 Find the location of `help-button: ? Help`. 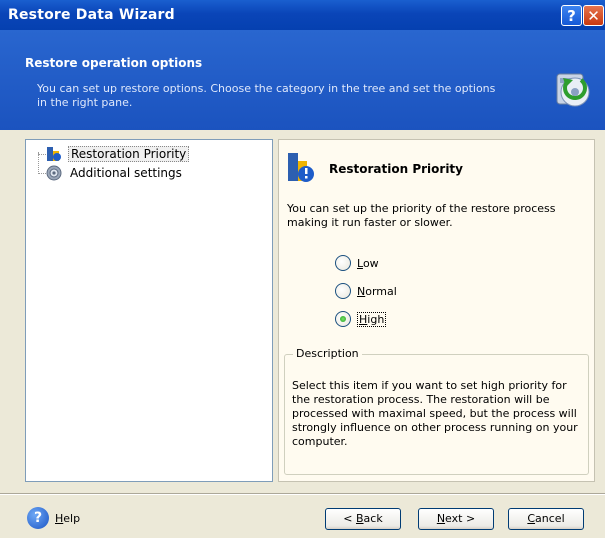

help-button: ? Help is located at coordinates (53, 518).